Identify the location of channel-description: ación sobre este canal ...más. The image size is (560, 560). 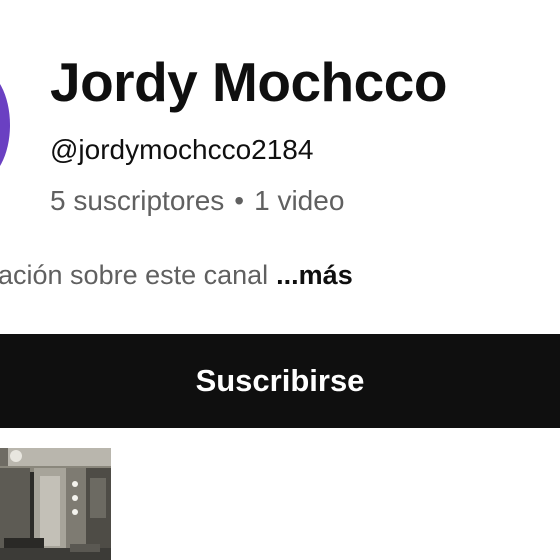
(176, 275).